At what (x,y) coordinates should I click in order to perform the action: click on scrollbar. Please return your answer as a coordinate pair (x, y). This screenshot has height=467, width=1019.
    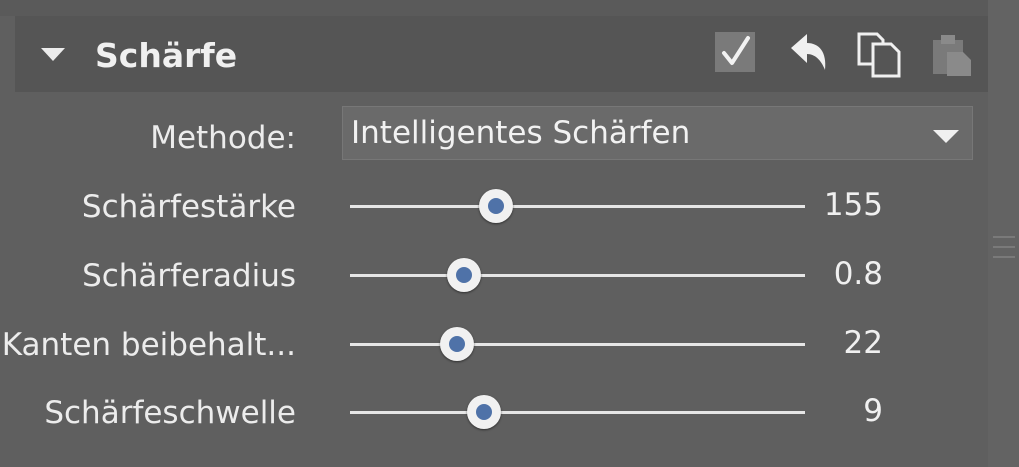
    Looking at the image, I should click on (1003, 233).